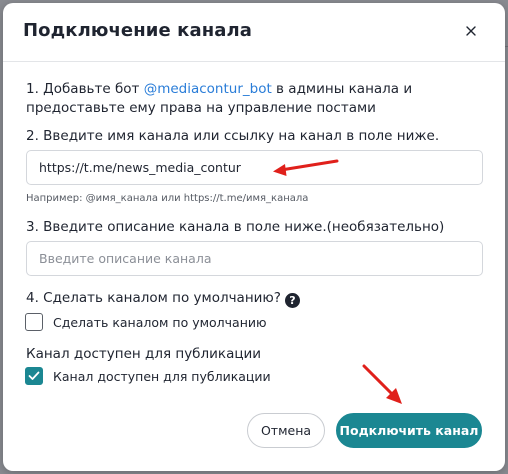 The height and width of the screenshot is (474, 508). I want to click on close-icon, so click(471, 31).